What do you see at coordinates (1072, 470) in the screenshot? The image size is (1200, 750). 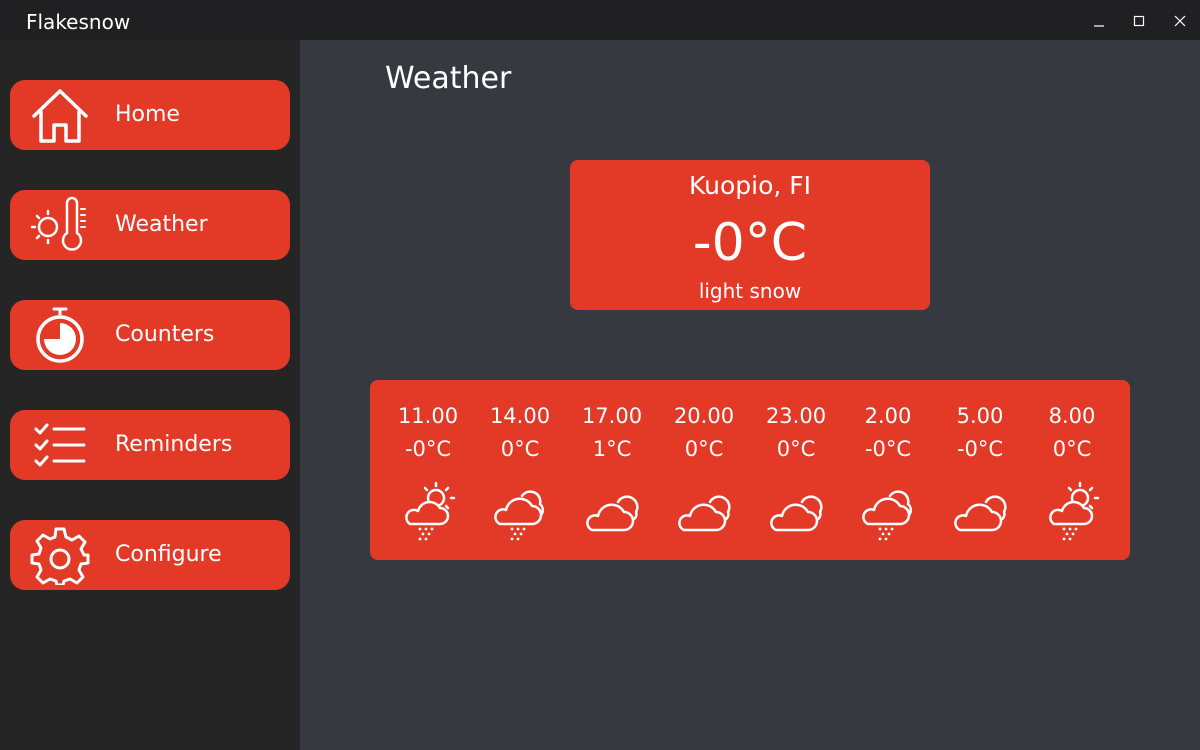 I see `forecast-item: 8.00 0°C` at bounding box center [1072, 470].